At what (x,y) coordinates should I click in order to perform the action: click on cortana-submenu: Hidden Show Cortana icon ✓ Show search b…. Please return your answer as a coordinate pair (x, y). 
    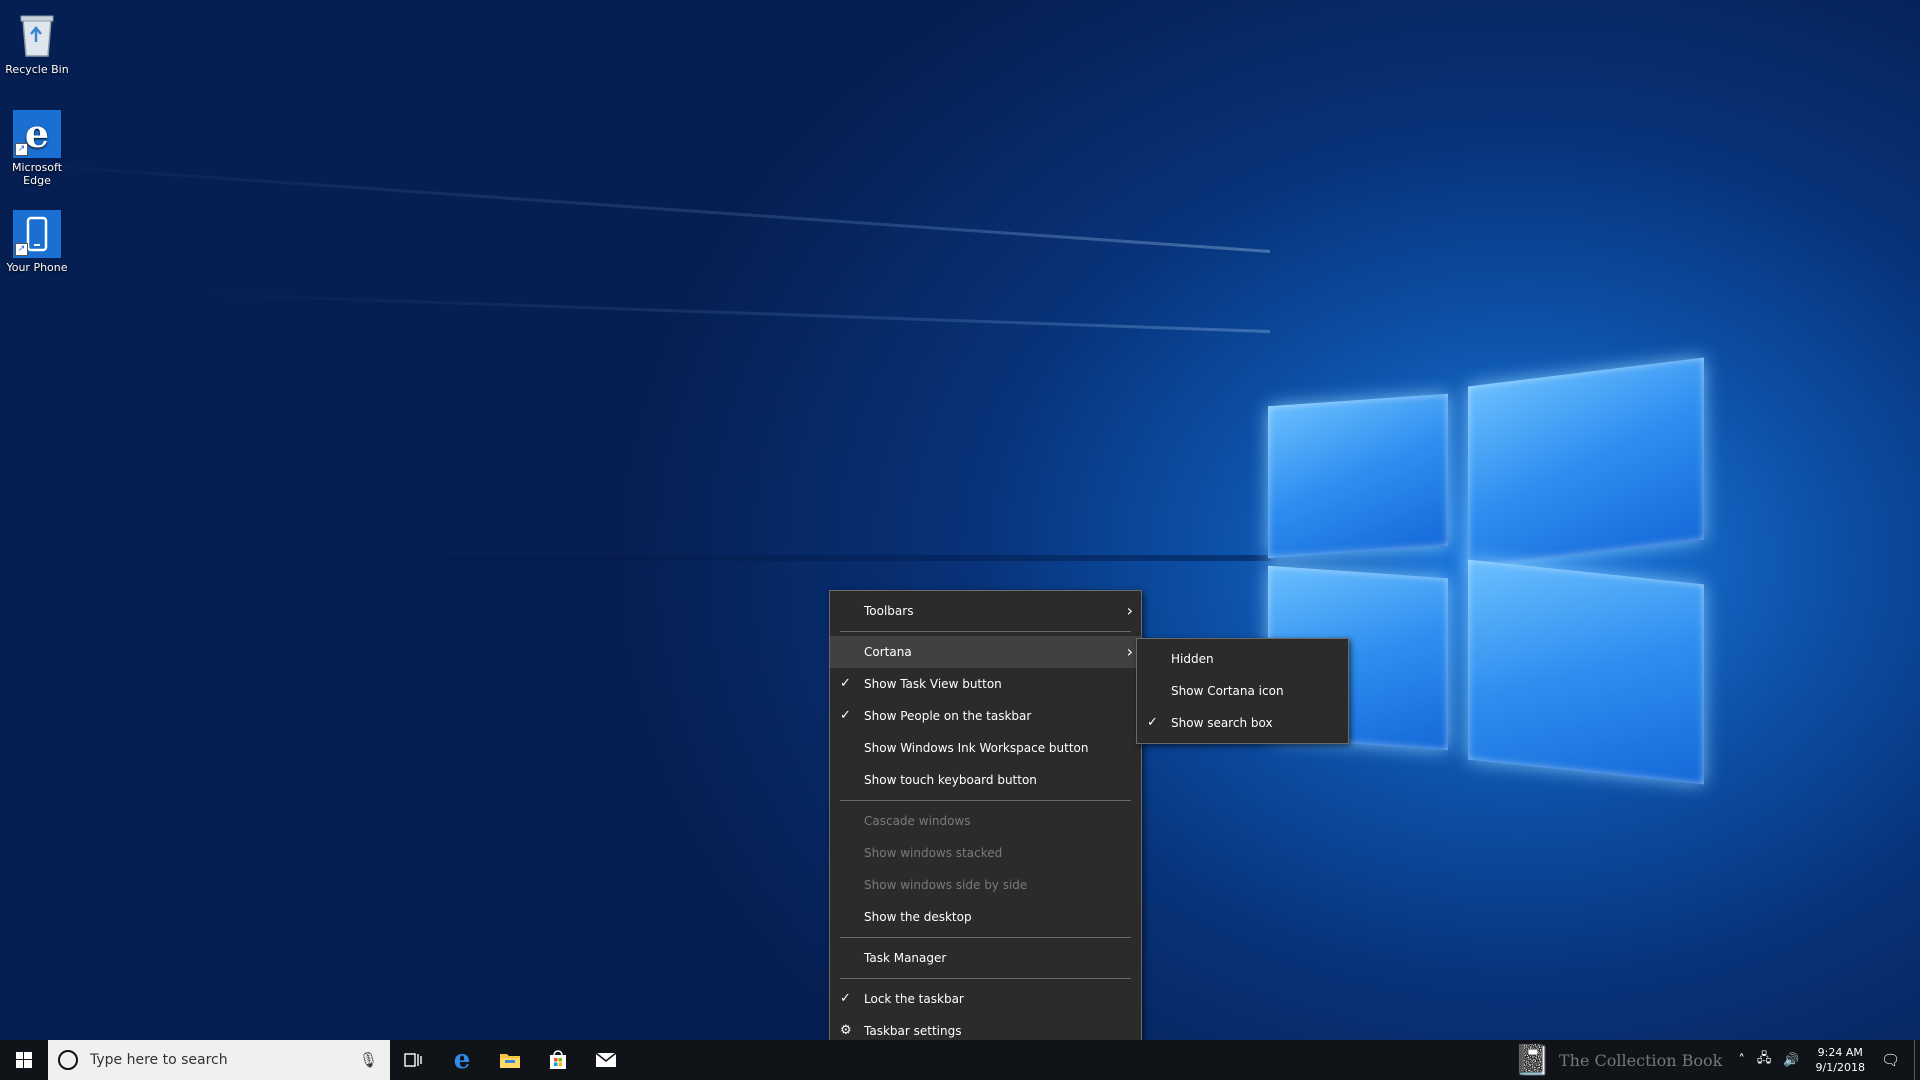
    Looking at the image, I should click on (1242, 691).